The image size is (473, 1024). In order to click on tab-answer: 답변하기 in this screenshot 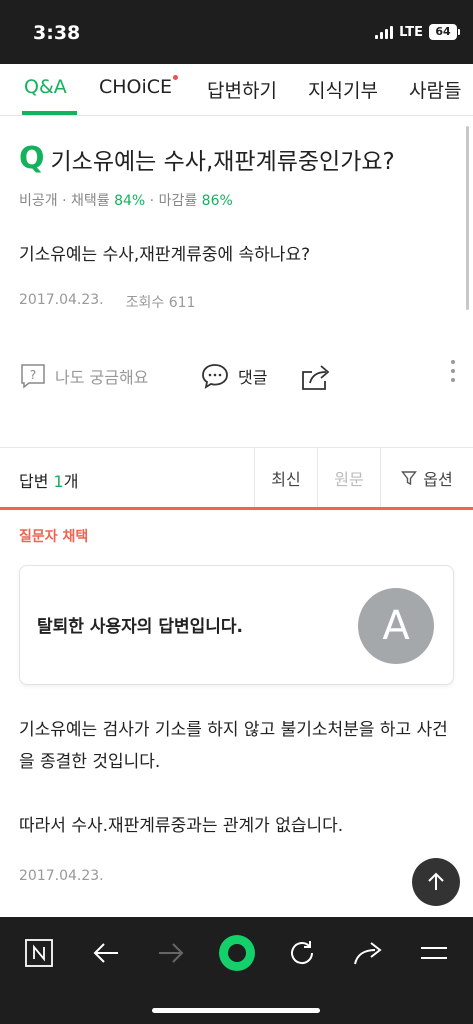, I will do `click(242, 89)`.